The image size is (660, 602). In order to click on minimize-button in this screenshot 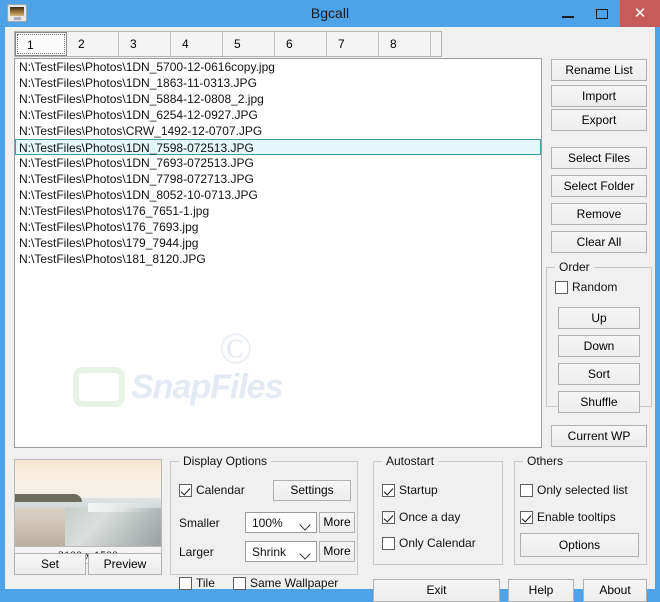, I will do `click(568, 13)`.